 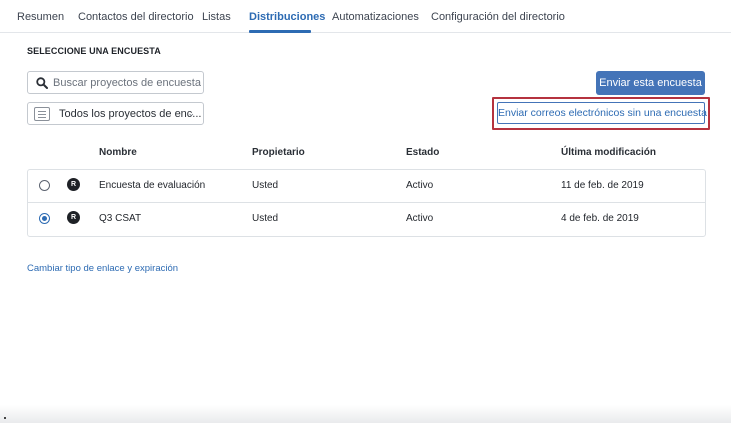 I want to click on row-radio-button, so click(x=44, y=185).